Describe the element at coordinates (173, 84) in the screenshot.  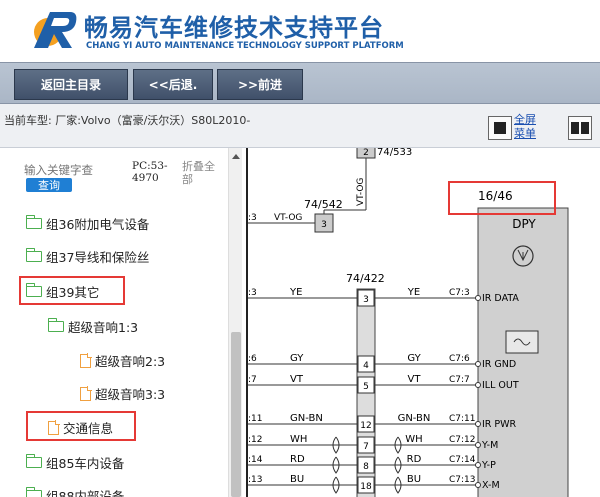
I see `back-button: <<后退.` at that location.